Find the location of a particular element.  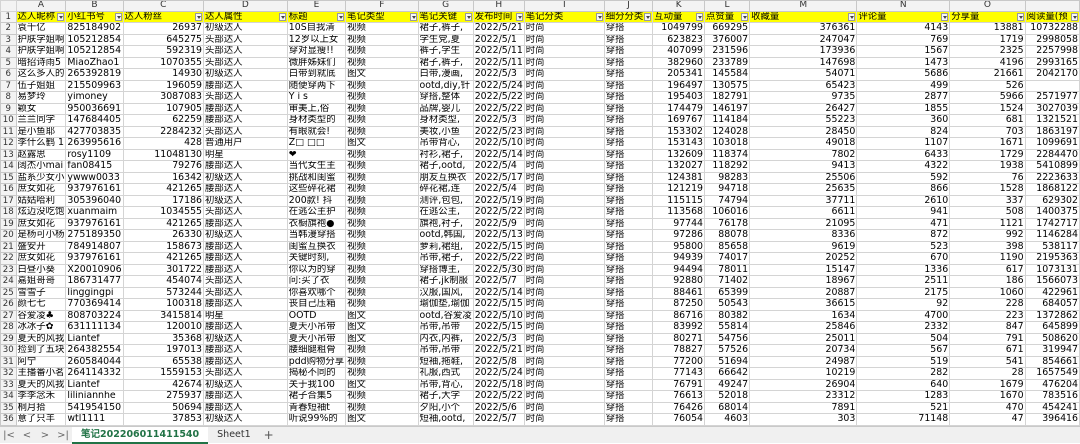

table-cell: 186 is located at coordinates (987, 281).